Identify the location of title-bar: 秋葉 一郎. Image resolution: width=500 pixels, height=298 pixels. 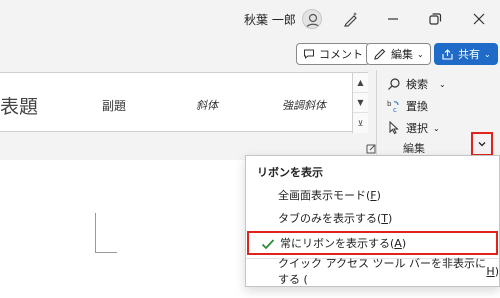
(250, 20).